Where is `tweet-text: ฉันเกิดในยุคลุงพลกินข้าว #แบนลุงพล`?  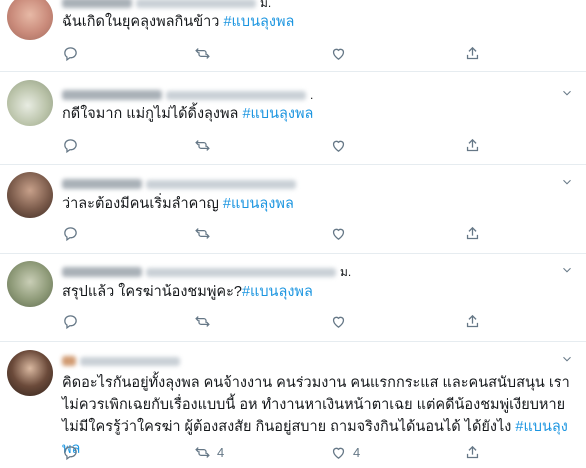
tweet-text: ฉันเกิดในยุคลุงพลกินข้าว #แบนลุงพล is located at coordinates (317, 22).